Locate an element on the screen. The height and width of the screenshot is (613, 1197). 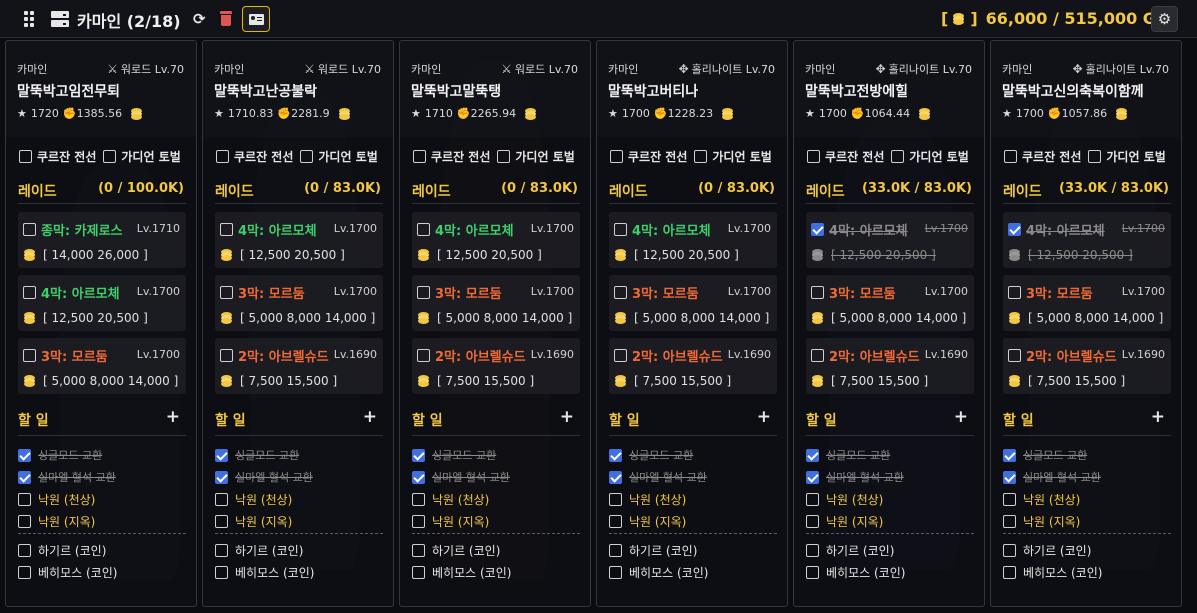
id-card-button is located at coordinates (256, 19).